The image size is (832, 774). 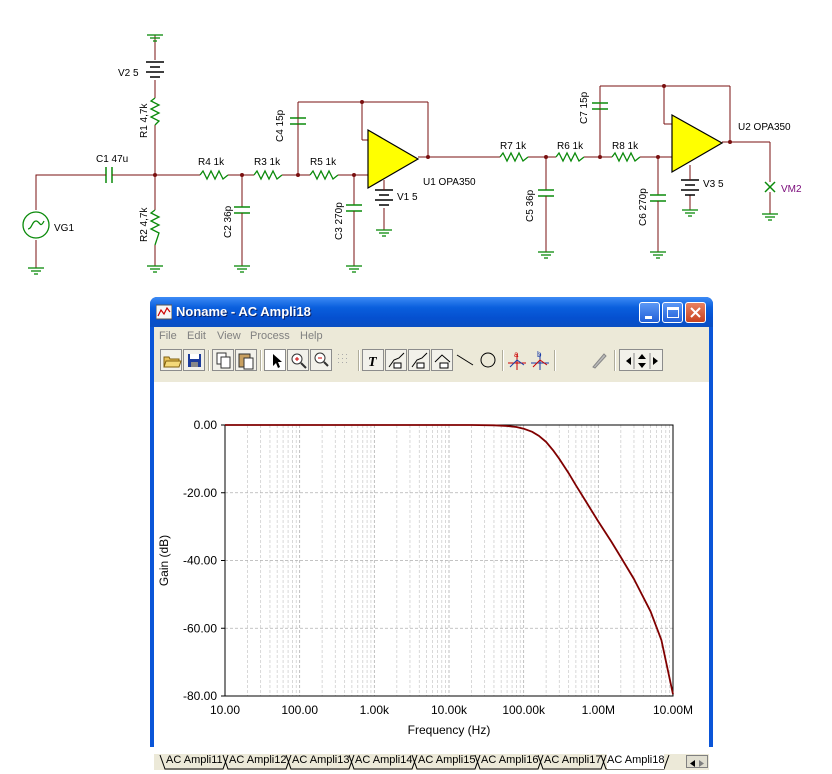 I want to click on zoom-100-button, so click(x=321, y=360).